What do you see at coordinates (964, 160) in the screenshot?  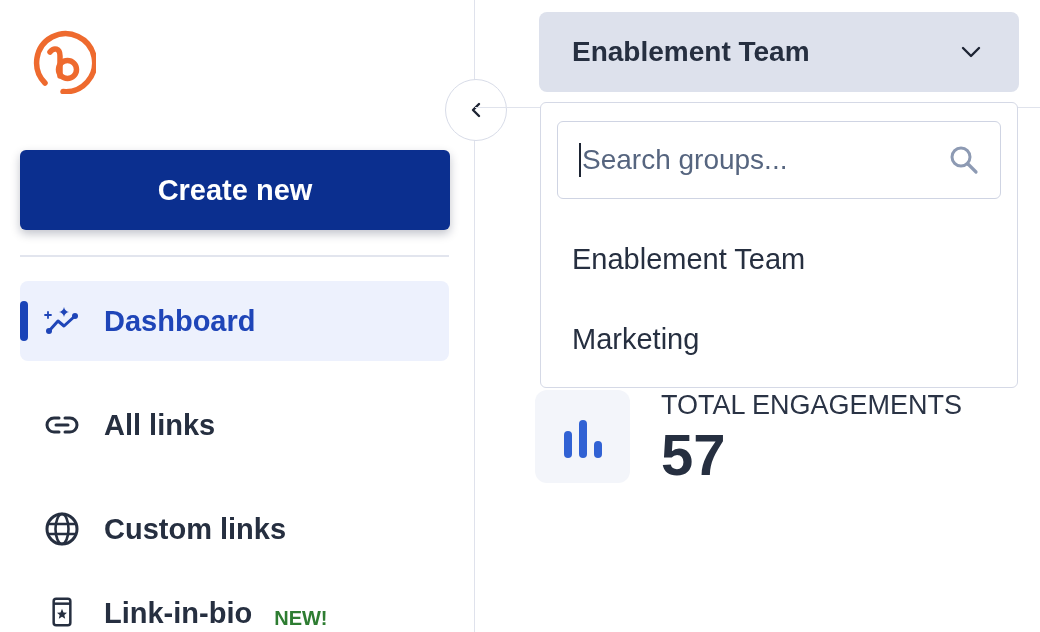 I see `search-icon` at bounding box center [964, 160].